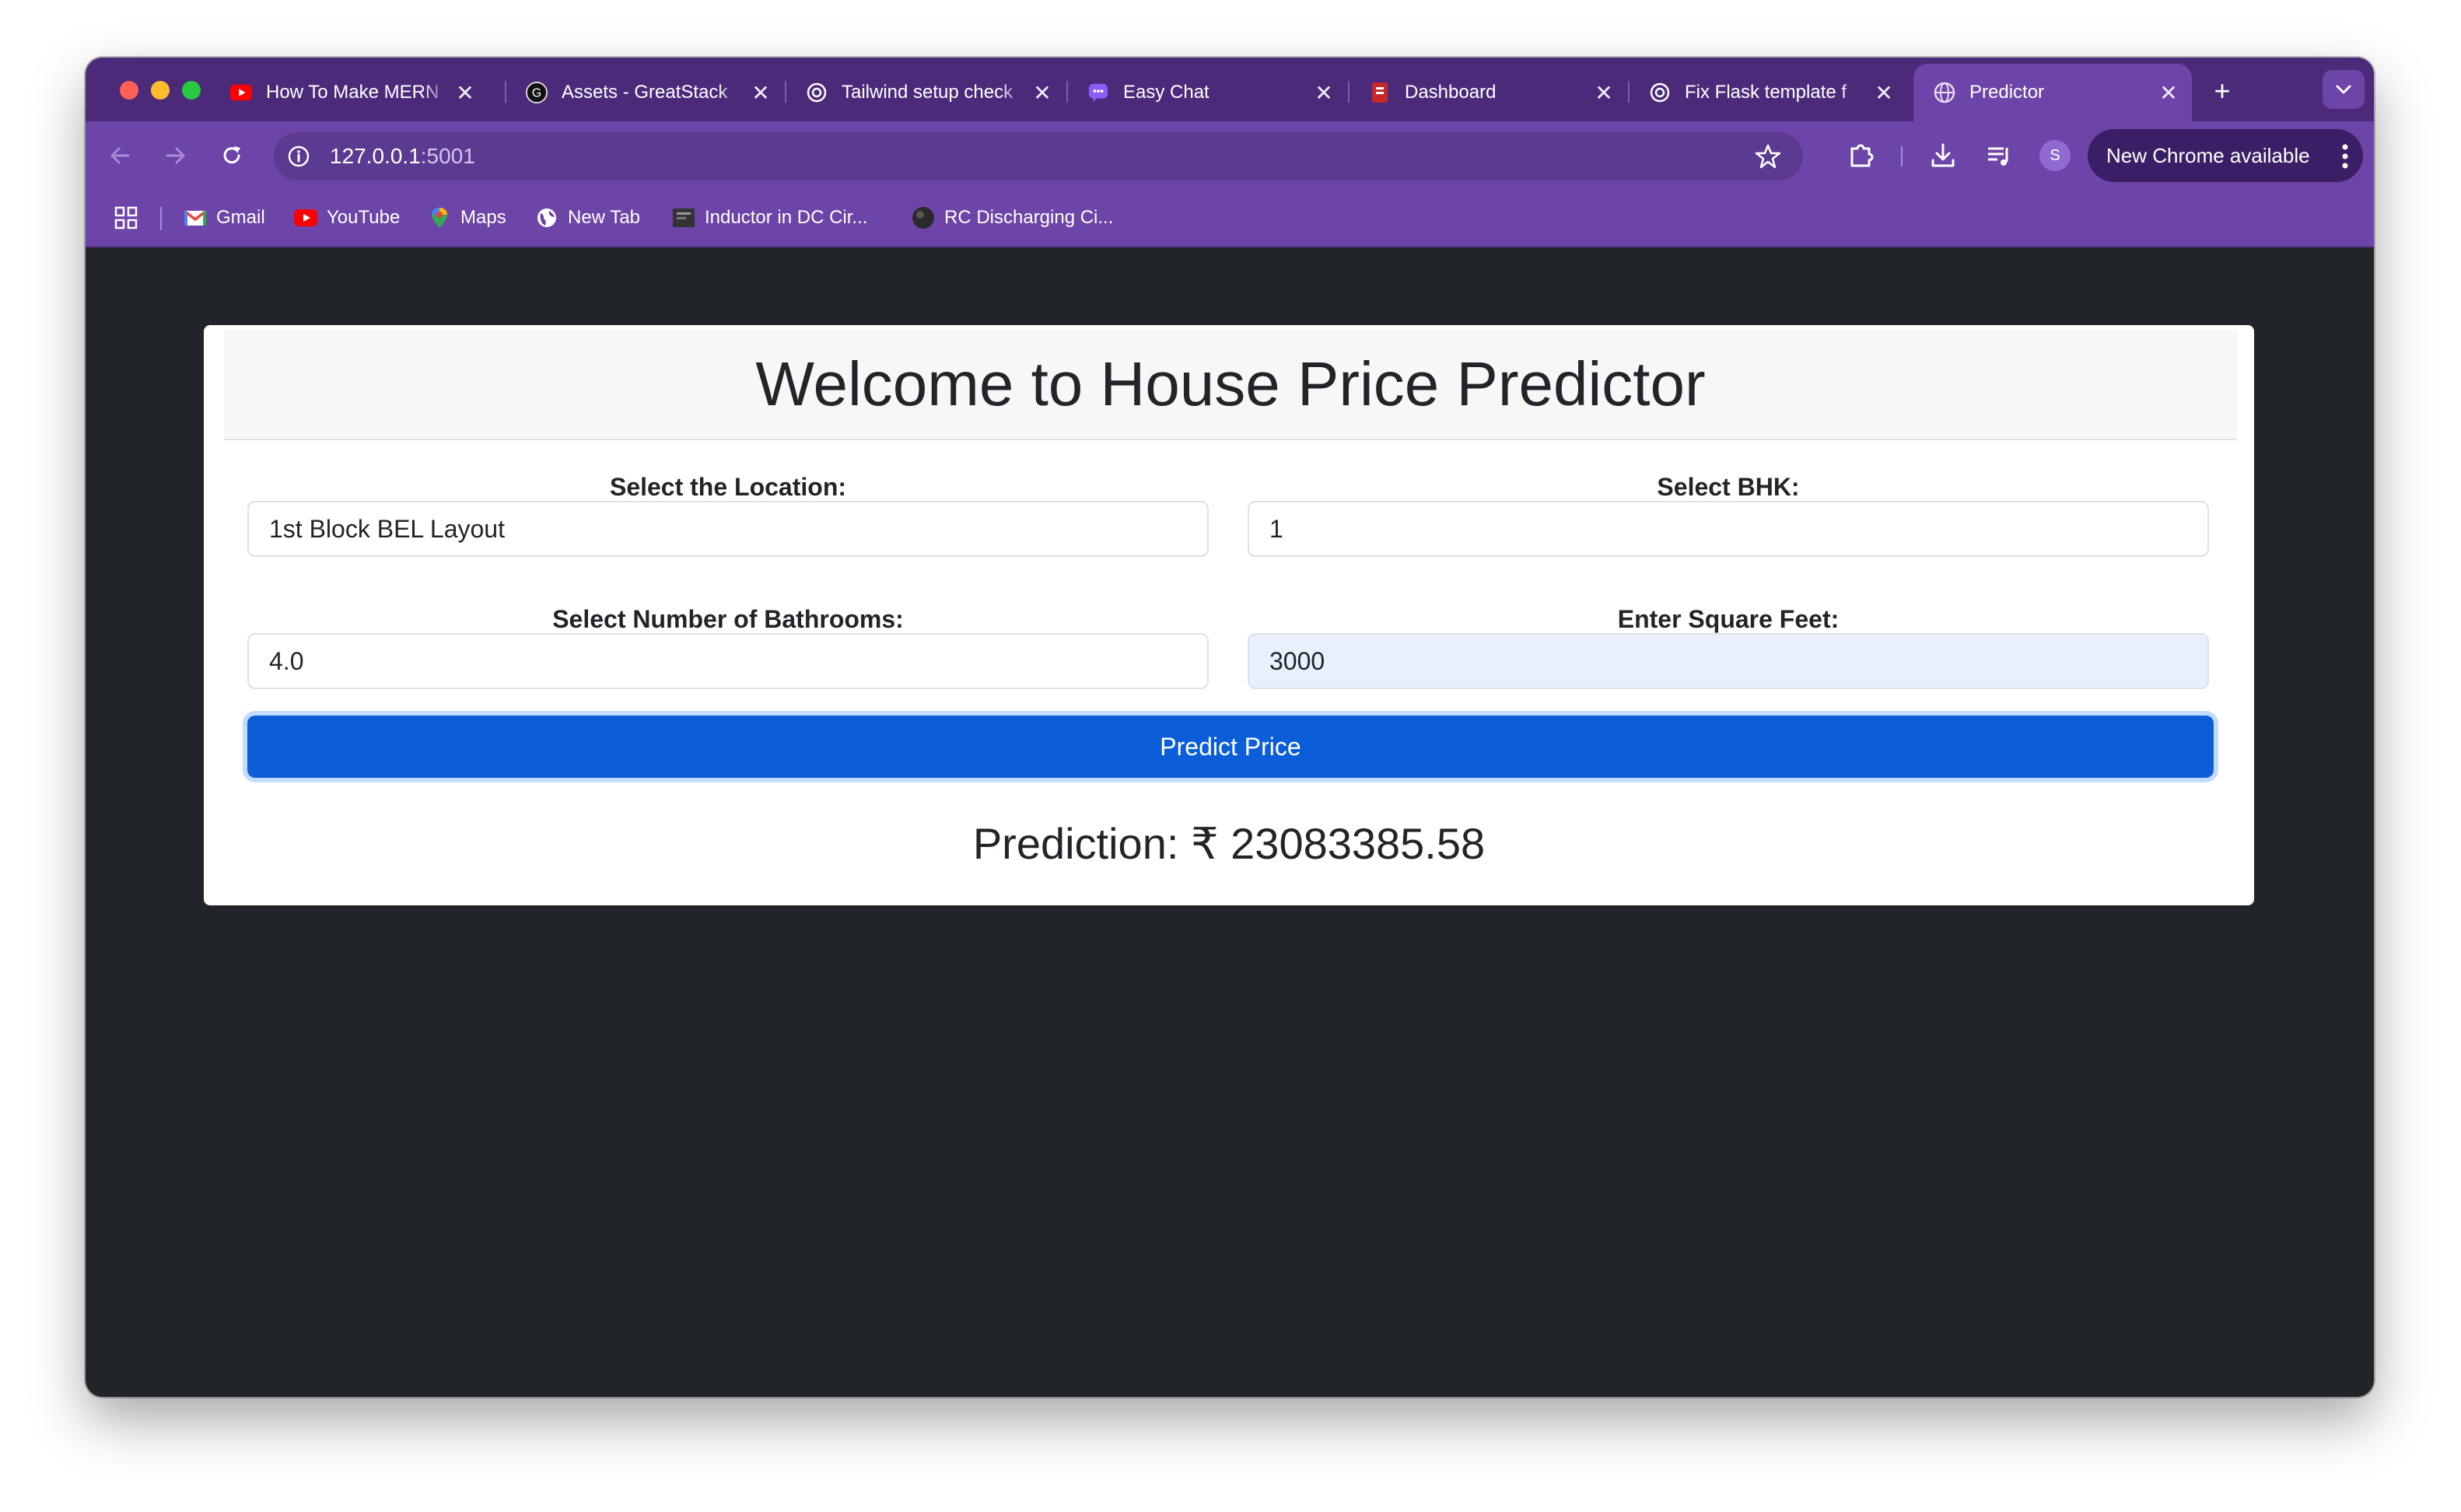  I want to click on chevron-down-icon, so click(2343, 90).